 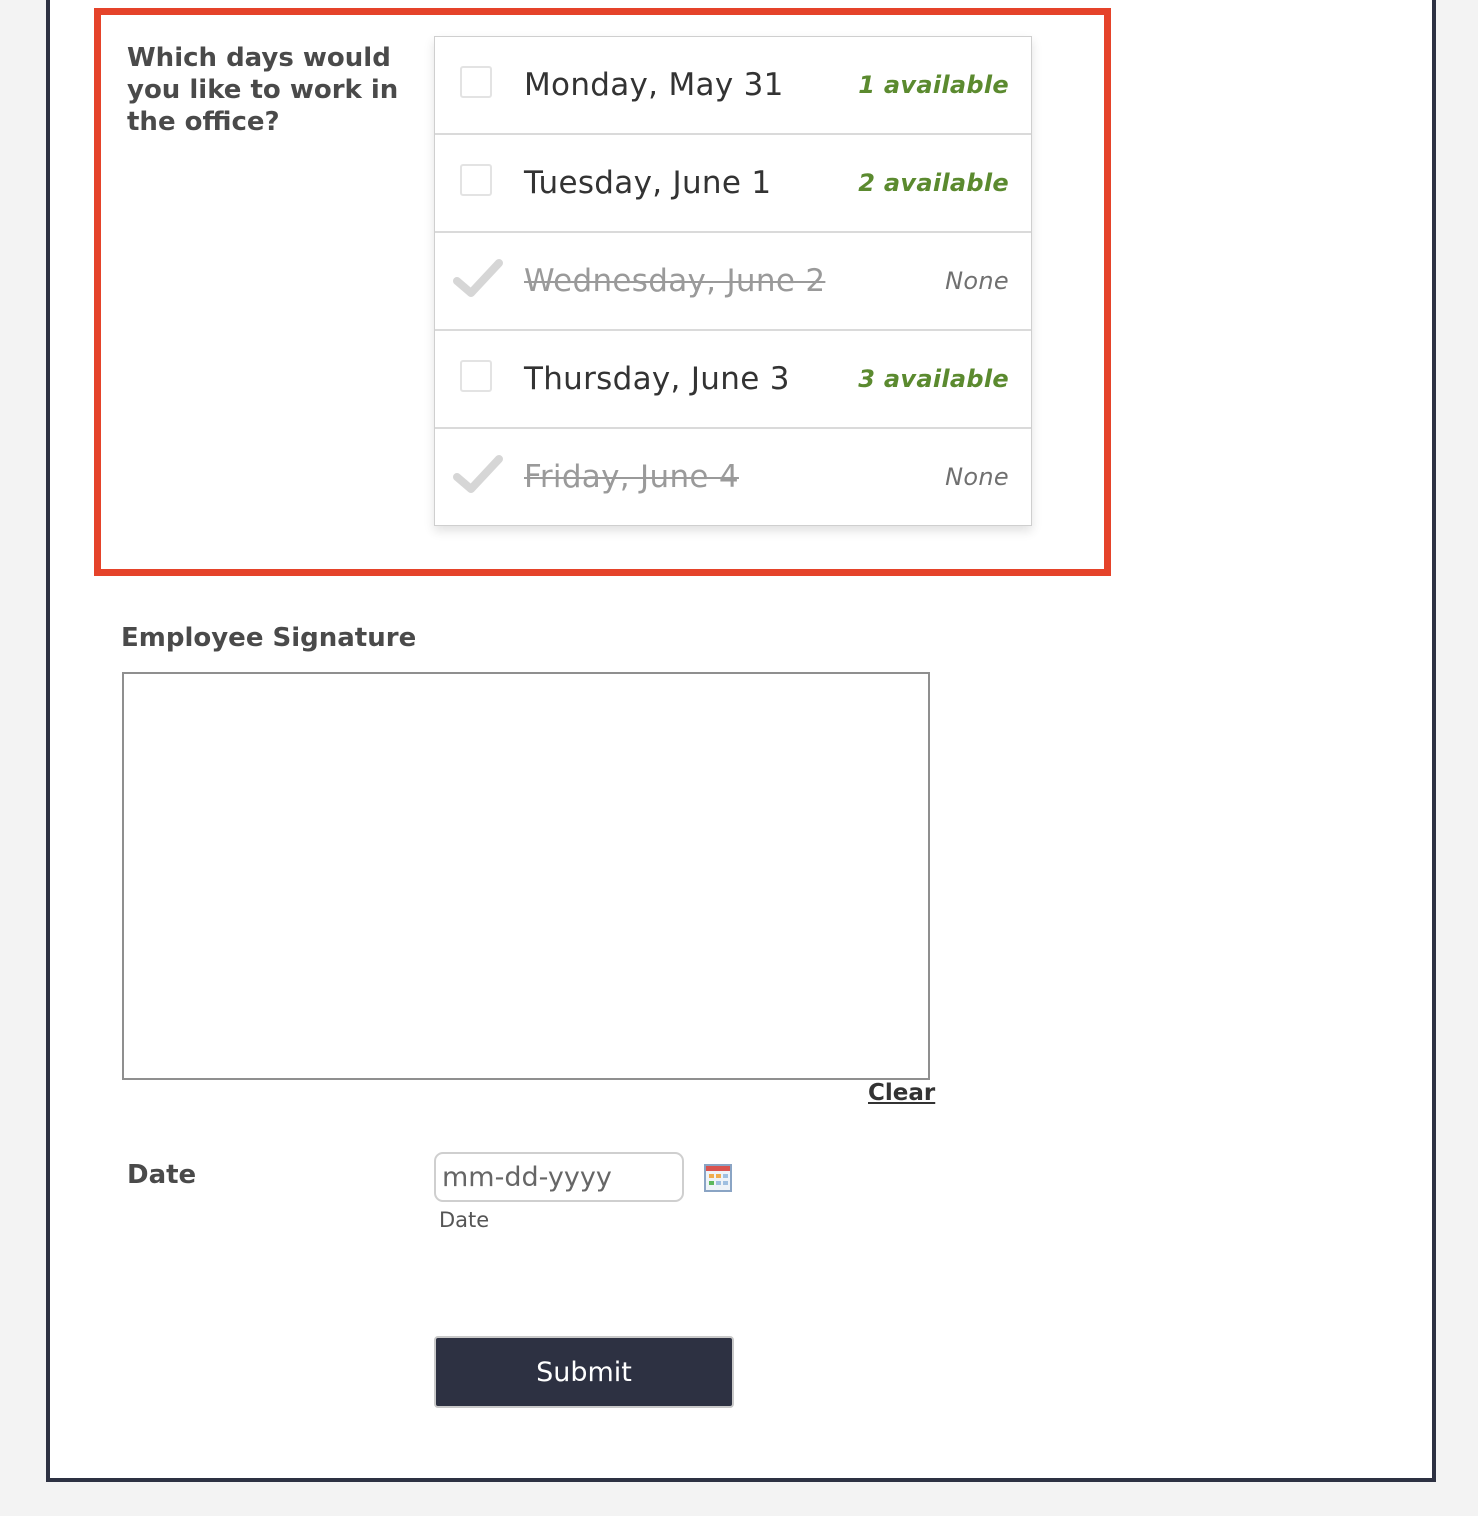 What do you see at coordinates (464, 1220) in the screenshot?
I see `date-sublabel: Date` at bounding box center [464, 1220].